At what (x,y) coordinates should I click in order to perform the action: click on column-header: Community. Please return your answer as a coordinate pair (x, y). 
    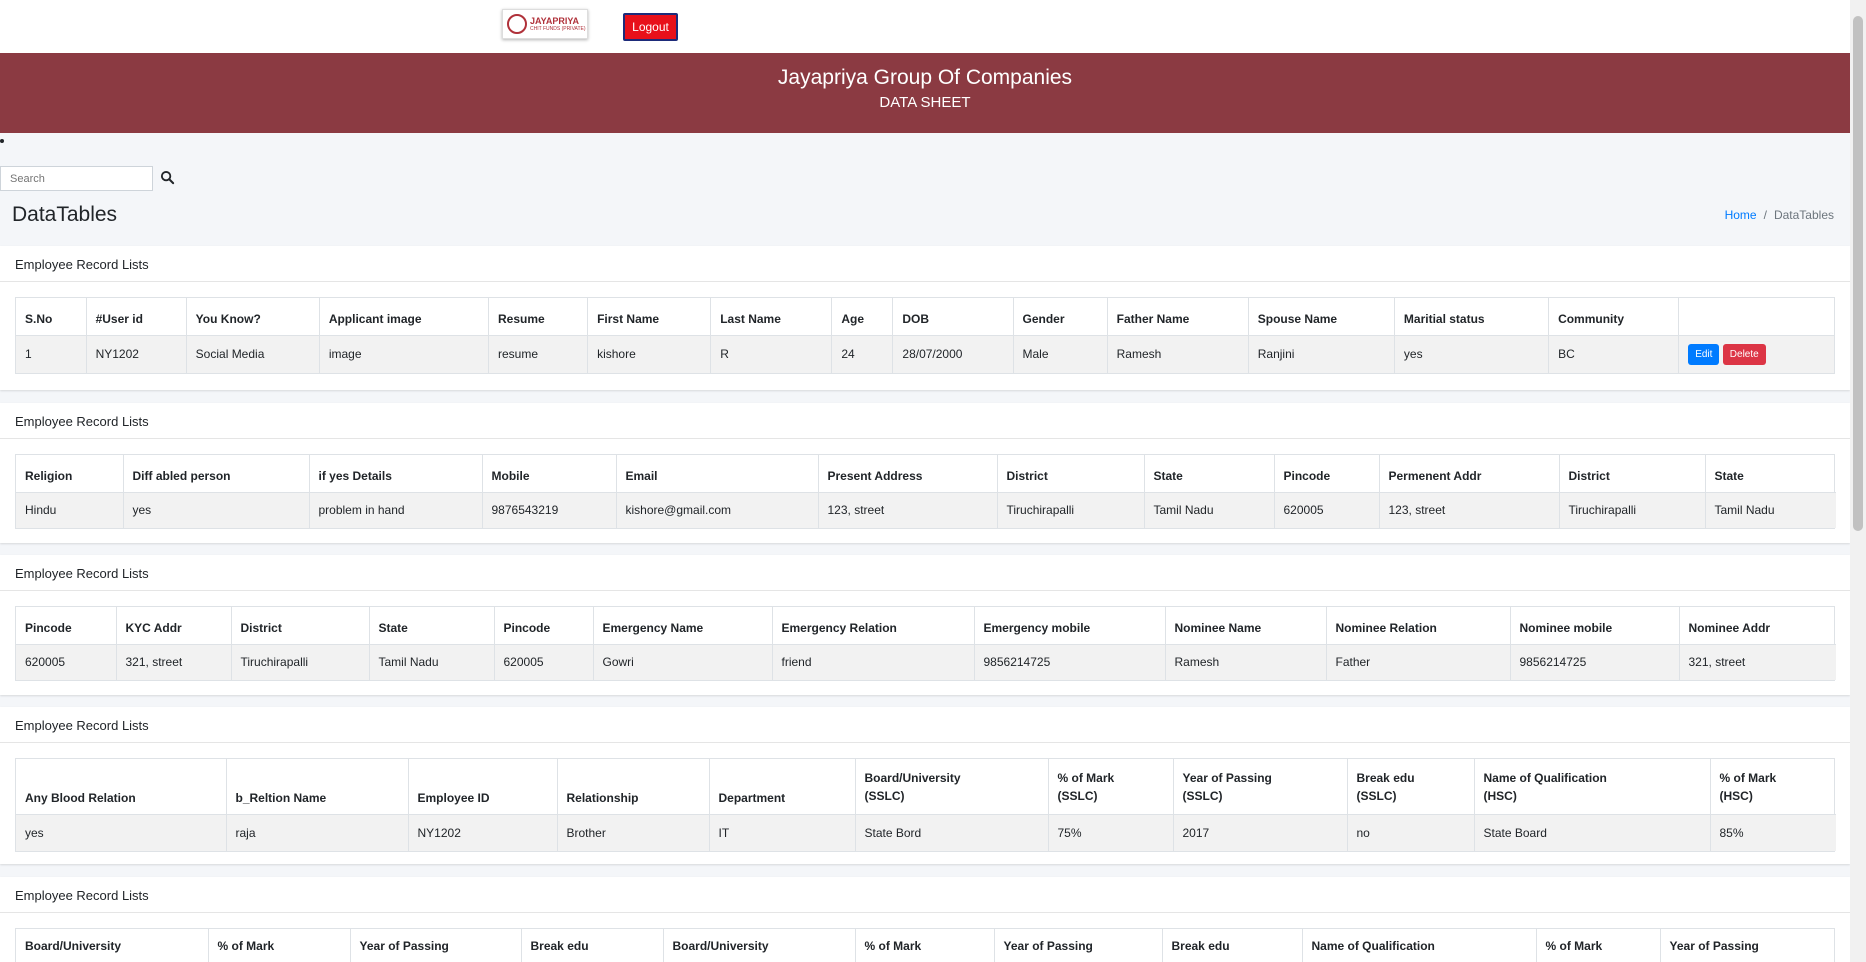
    Looking at the image, I should click on (1614, 317).